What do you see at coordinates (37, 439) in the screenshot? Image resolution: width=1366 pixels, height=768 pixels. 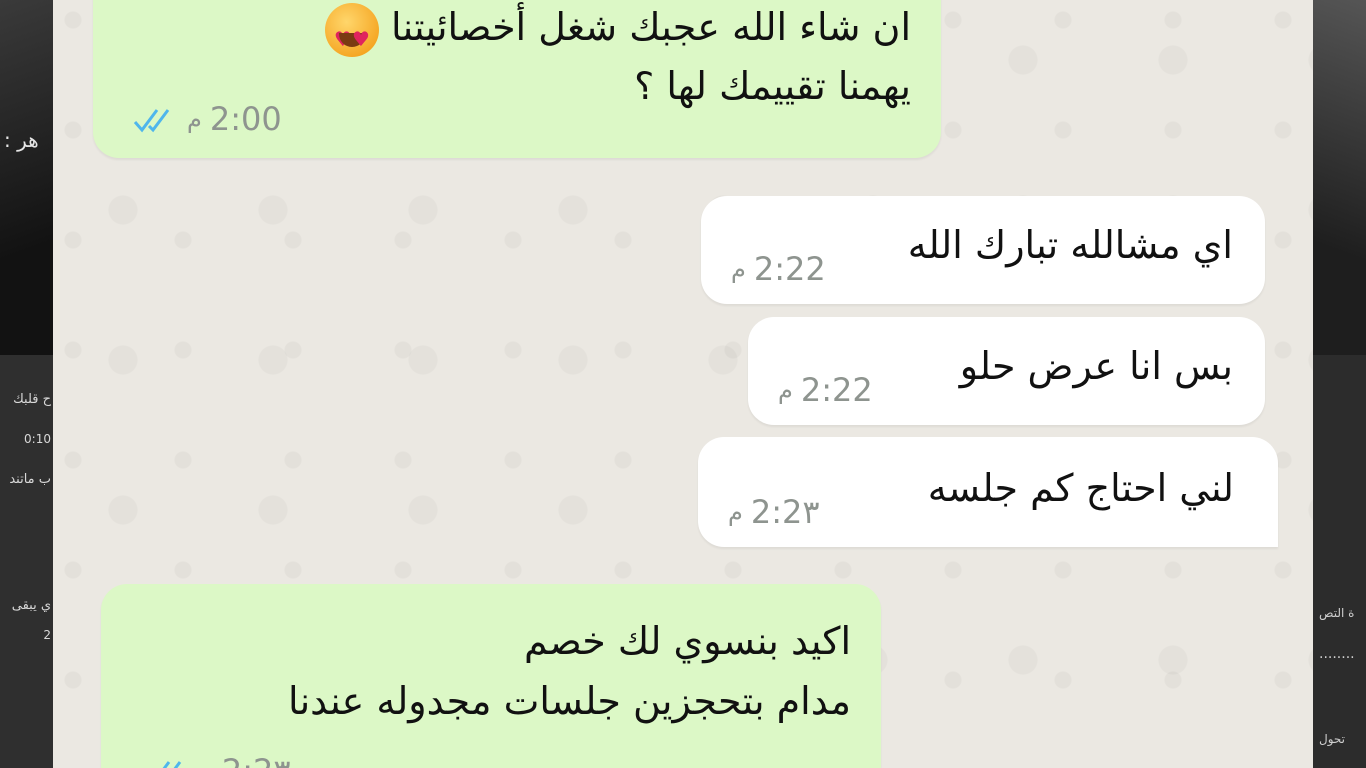 I see `background-snippet: 0:10` at bounding box center [37, 439].